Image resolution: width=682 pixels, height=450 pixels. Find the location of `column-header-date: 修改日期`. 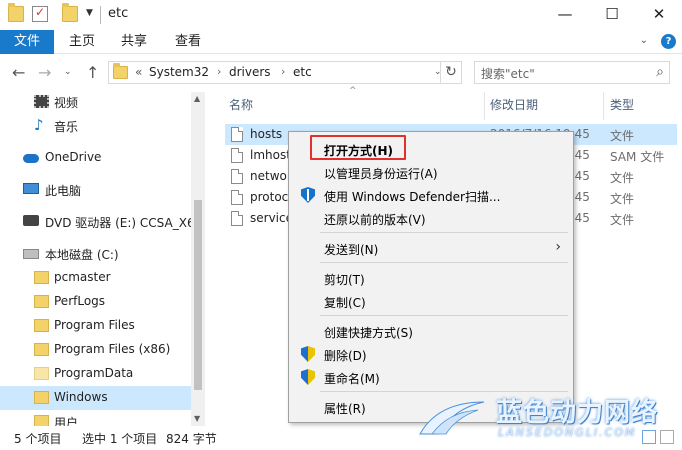

column-header-date: 修改日期 is located at coordinates (514, 104).